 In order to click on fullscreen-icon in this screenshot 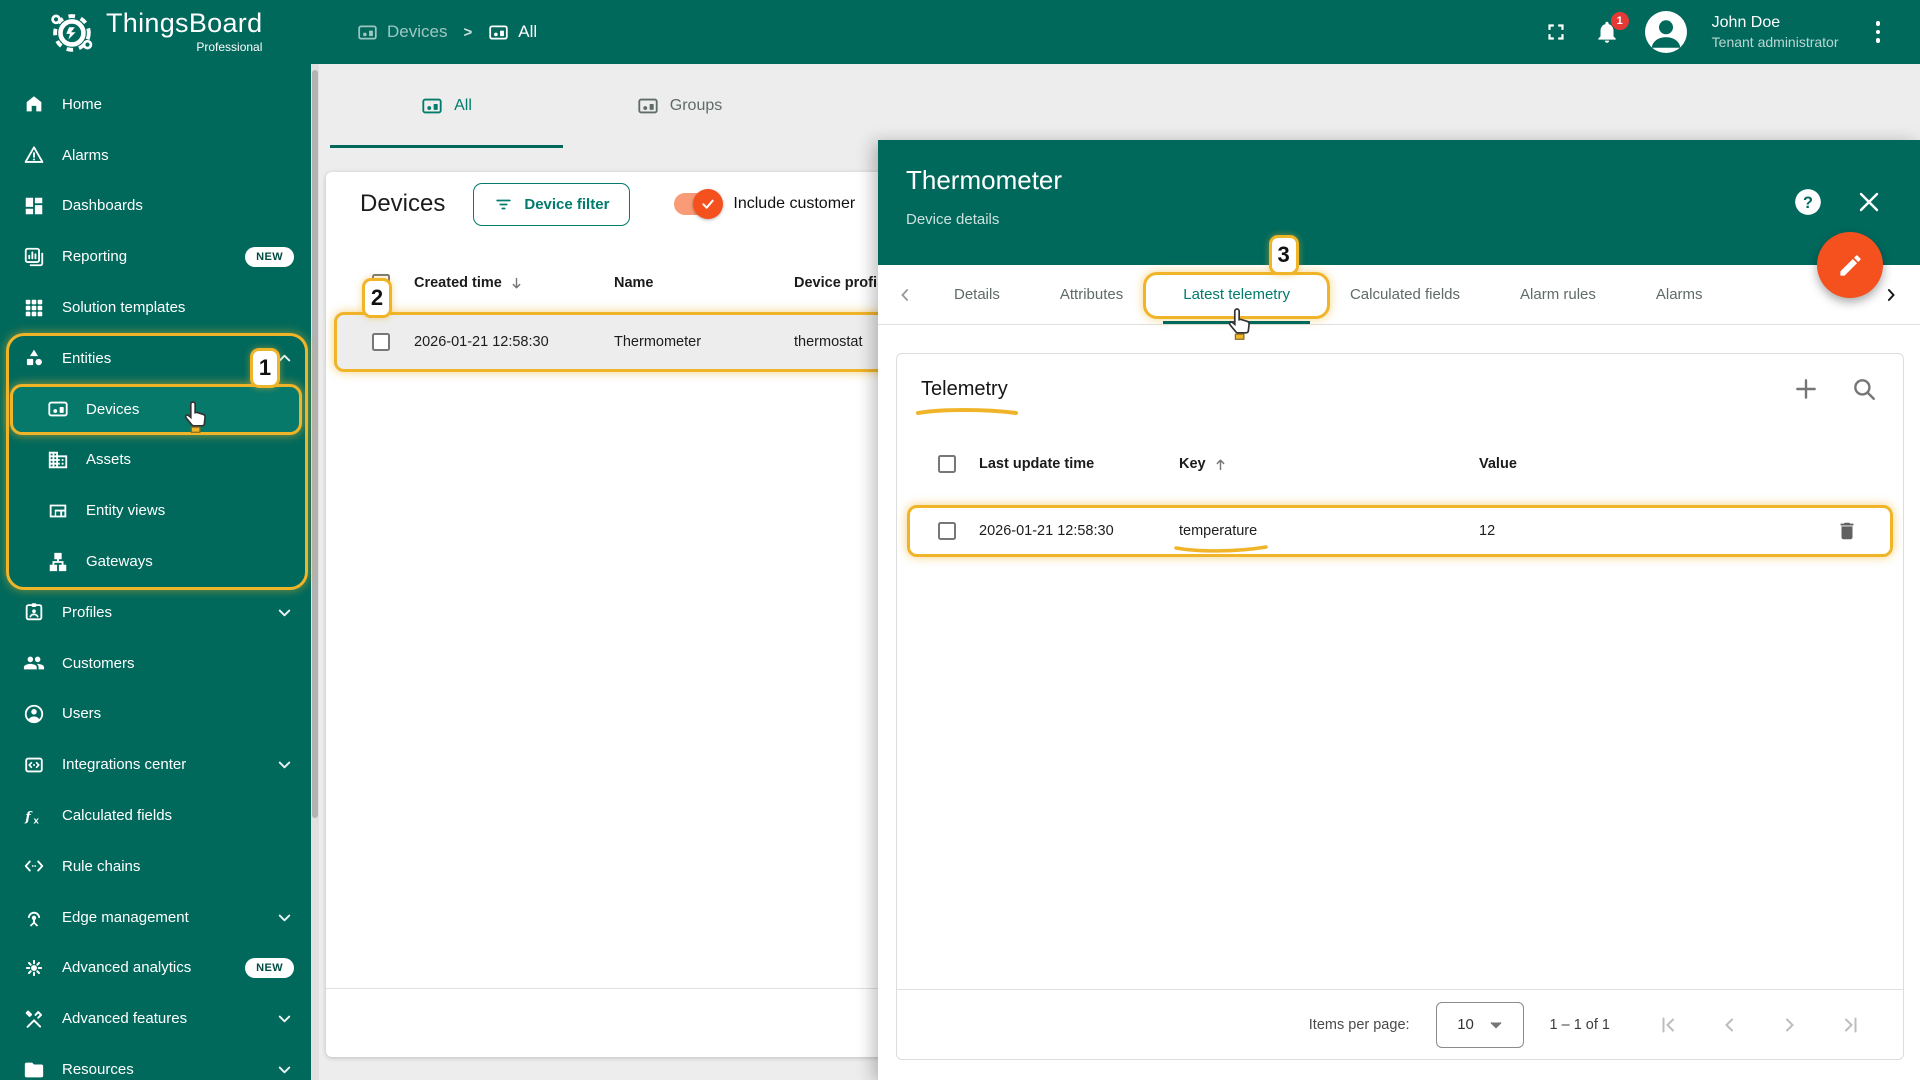, I will do `click(1556, 32)`.